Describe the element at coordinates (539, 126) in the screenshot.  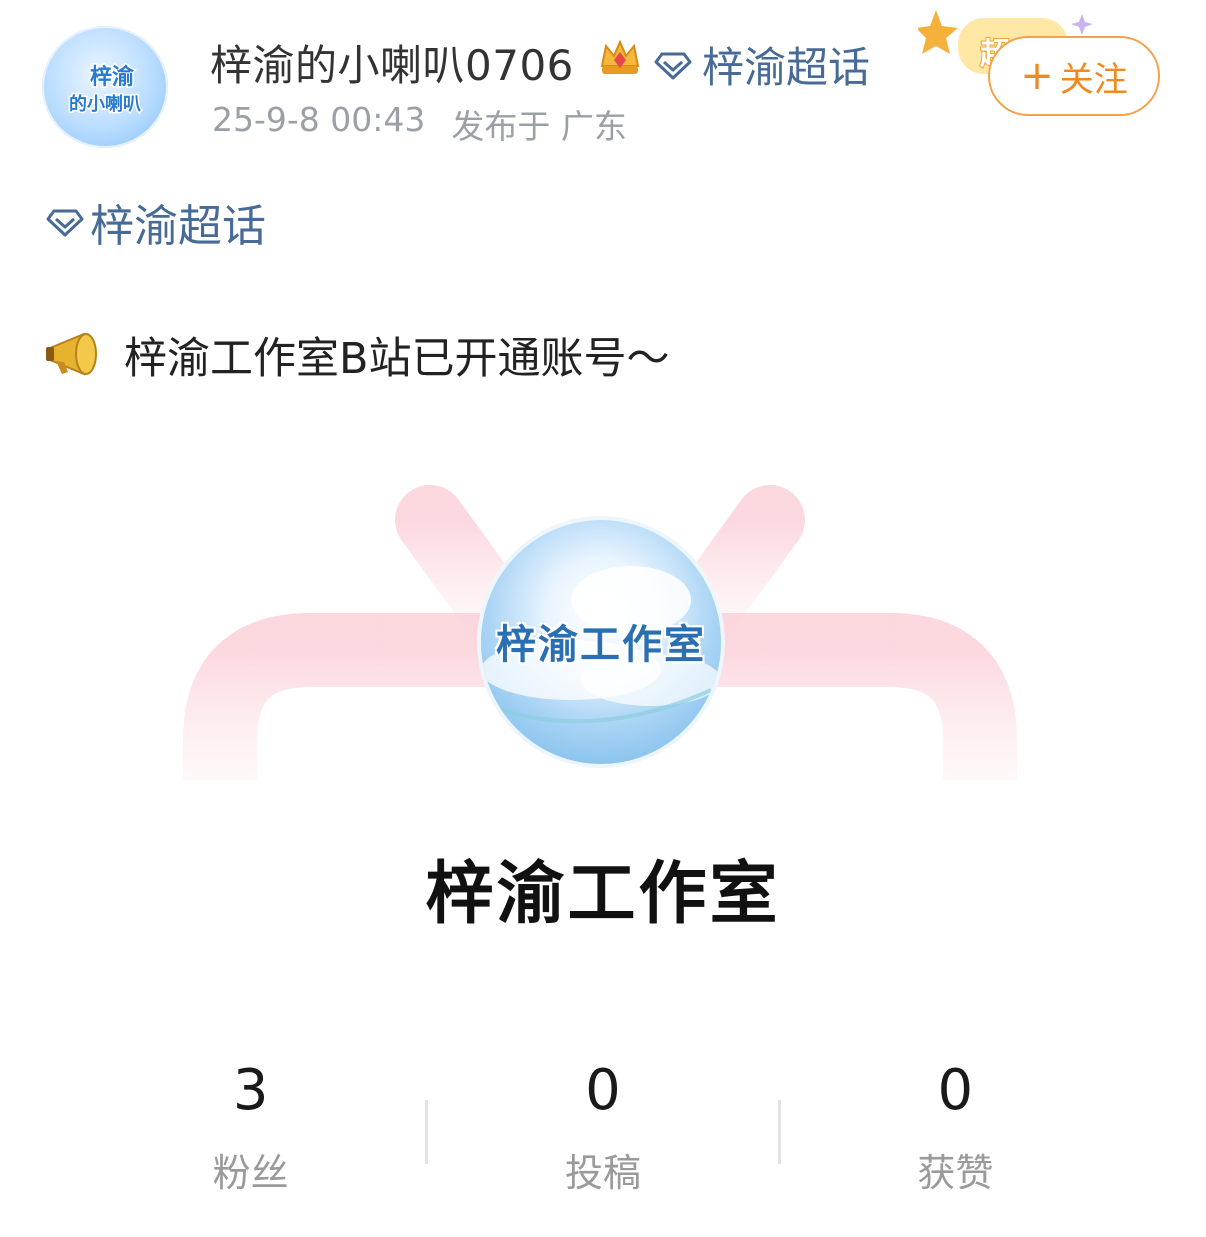
I see `post-location: 发布于 广东` at that location.